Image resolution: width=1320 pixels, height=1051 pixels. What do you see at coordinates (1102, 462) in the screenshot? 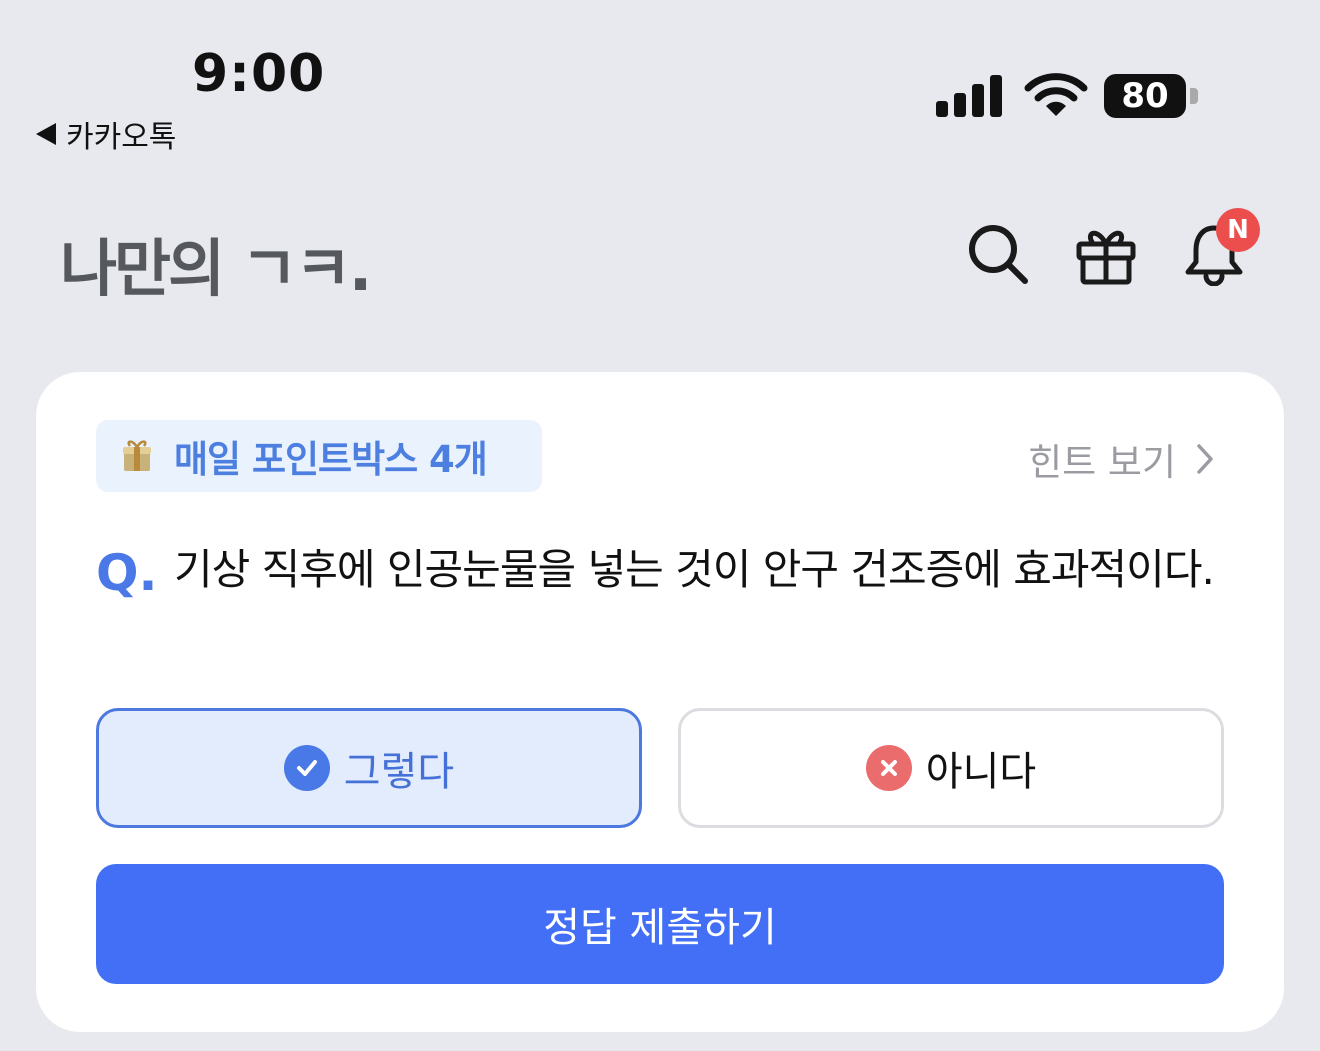
I see `hint-label: 힌트 보기` at bounding box center [1102, 462].